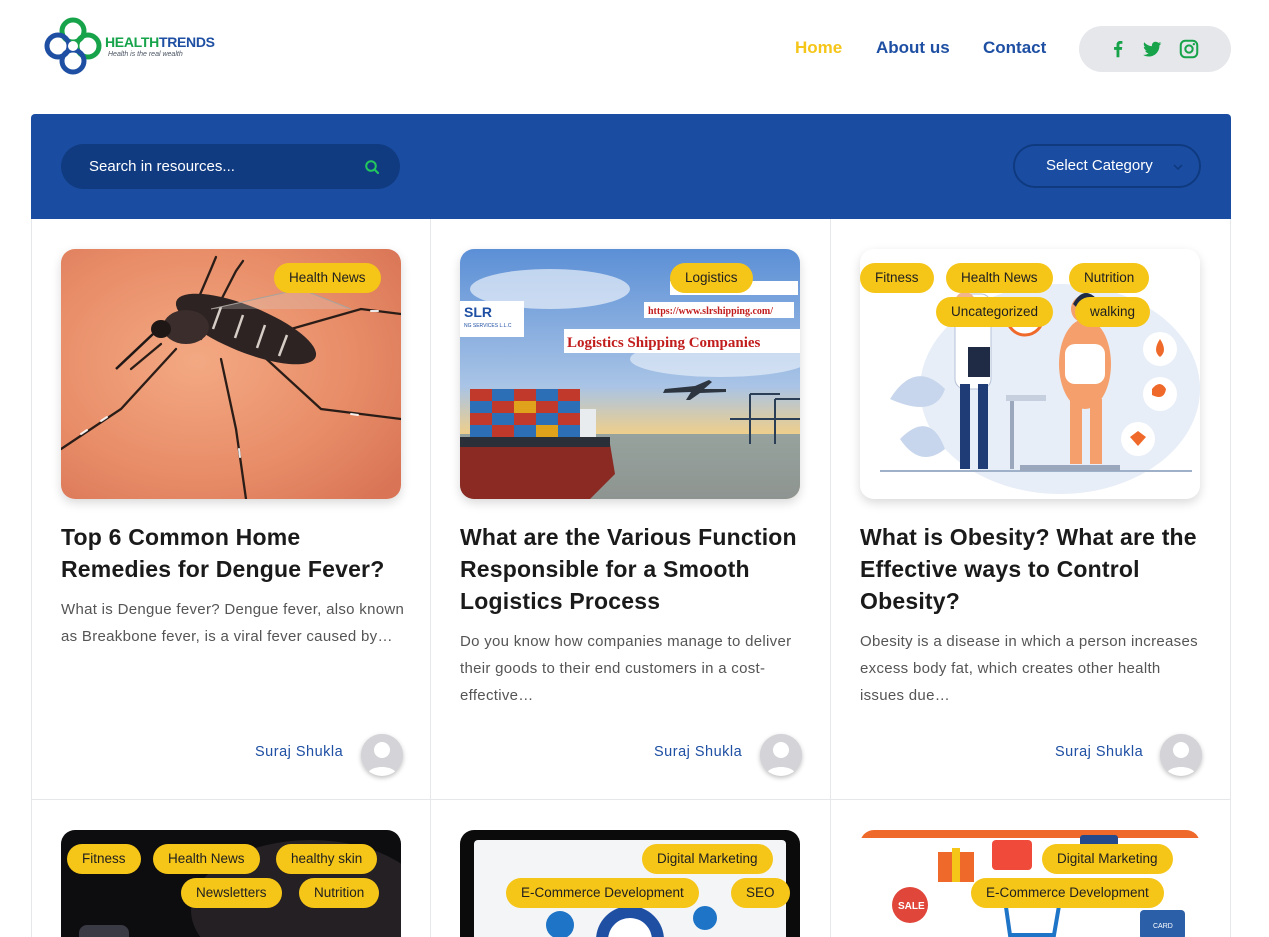 This screenshot has width=1269, height=937. I want to click on nav-about-us: About us, so click(913, 48).